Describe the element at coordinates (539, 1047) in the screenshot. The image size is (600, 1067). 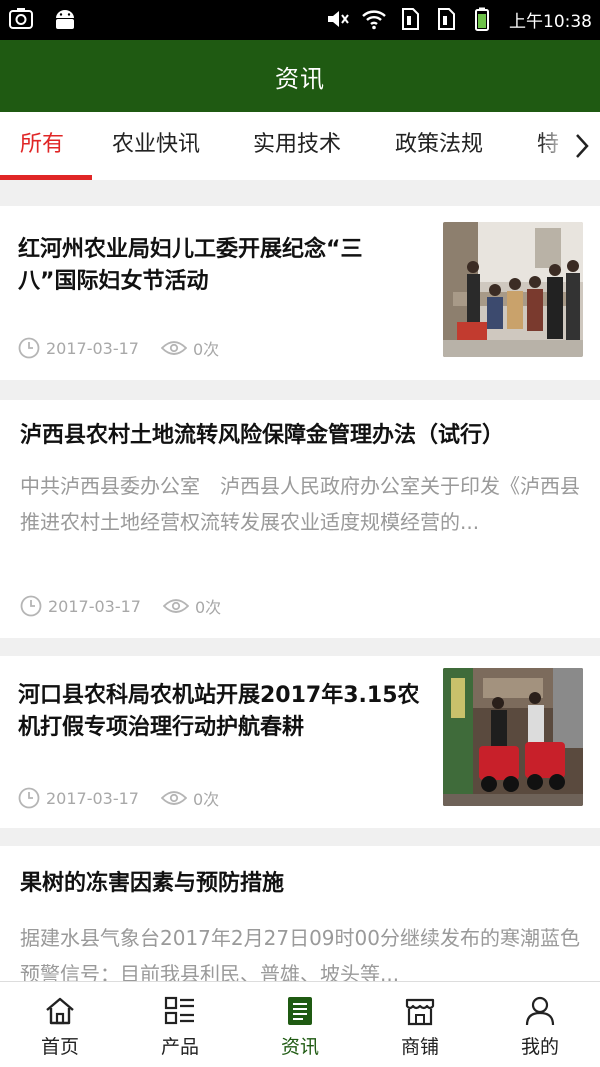
I see `nav-me-label: 我的` at that location.